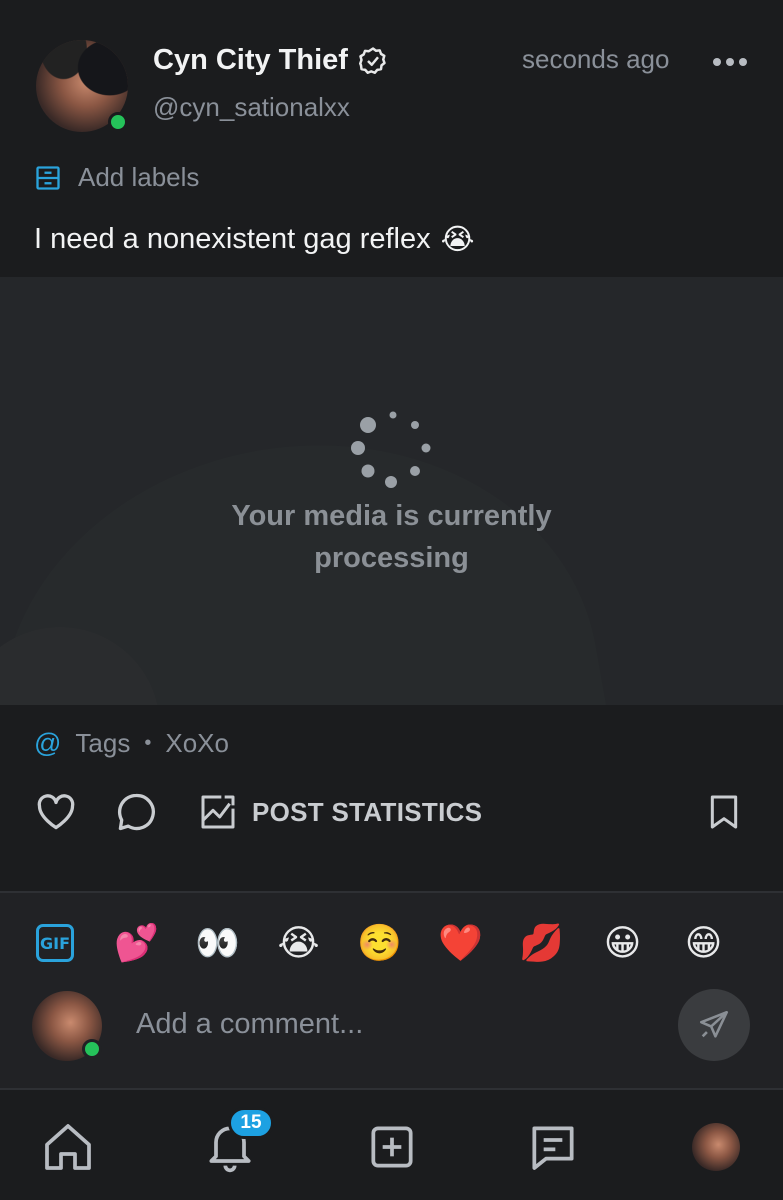  Describe the element at coordinates (457, 239) in the screenshot. I see `post-text-emoji: 😭` at that location.